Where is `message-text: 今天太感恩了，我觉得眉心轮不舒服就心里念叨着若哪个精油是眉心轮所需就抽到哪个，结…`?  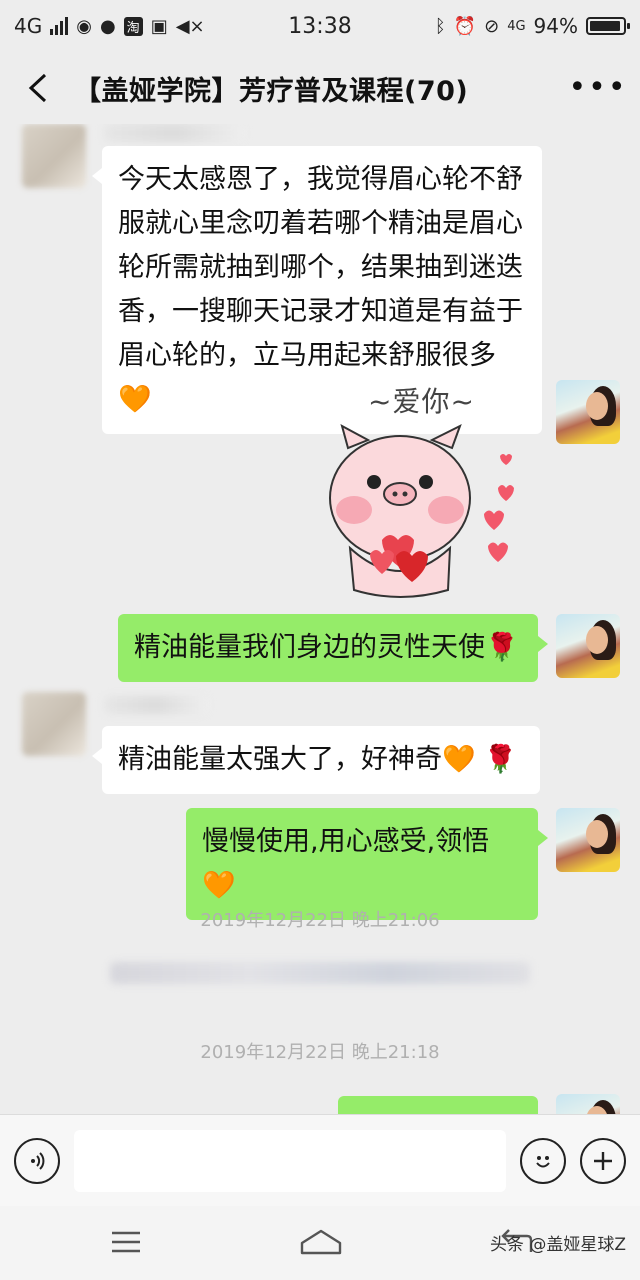 message-text: 今天太感恩了，我觉得眉心轮不舒服就心里念叨着若哪个精油是眉心轮所需就抽到哪个，结… is located at coordinates (320, 267).